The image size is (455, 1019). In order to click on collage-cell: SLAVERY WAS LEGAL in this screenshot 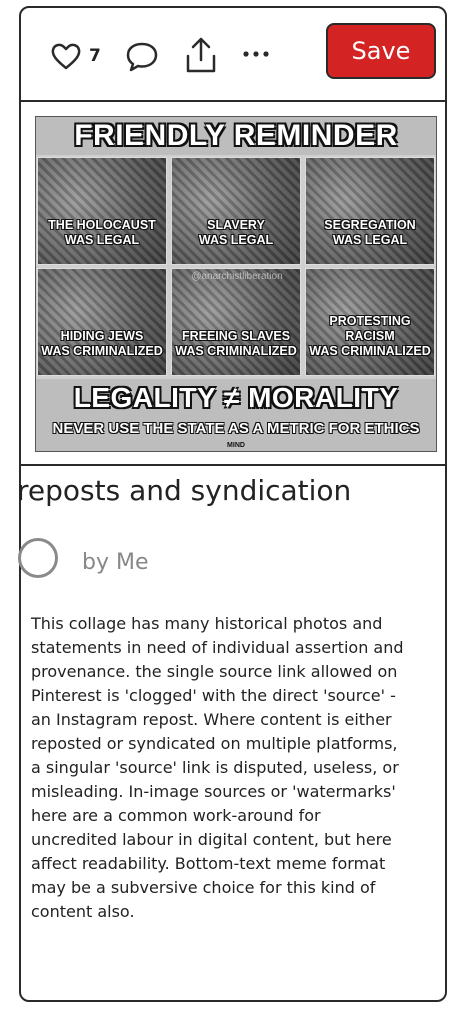, I will do `click(236, 211)`.